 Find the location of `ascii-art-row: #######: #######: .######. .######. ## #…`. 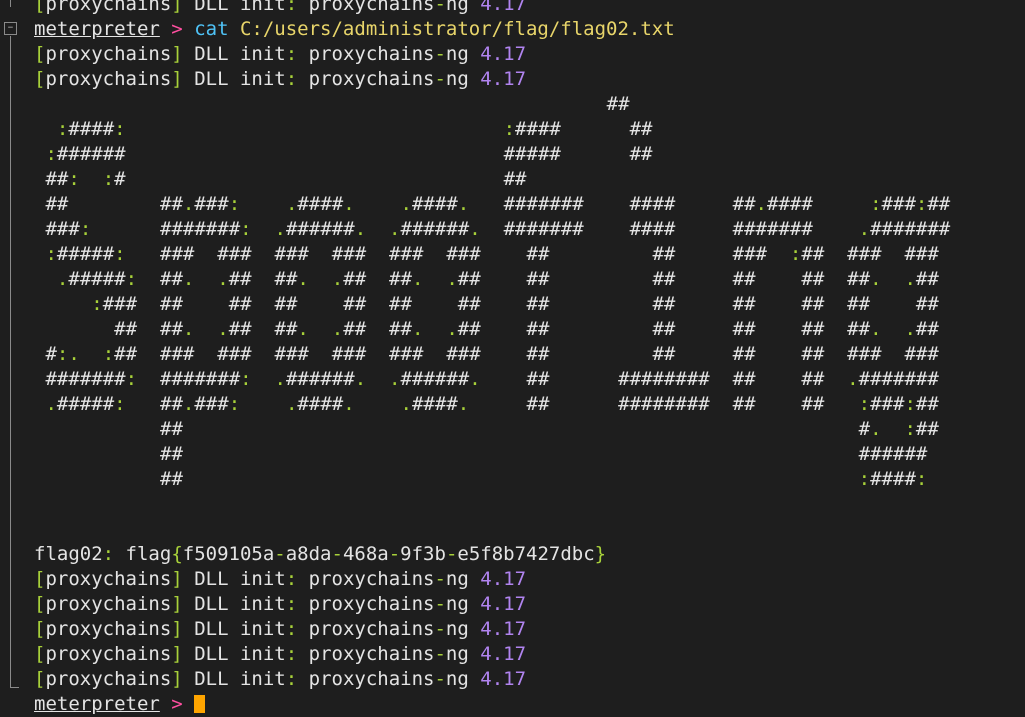

ascii-art-row: #######: #######: .######. .######. ## #… is located at coordinates (526, 379).